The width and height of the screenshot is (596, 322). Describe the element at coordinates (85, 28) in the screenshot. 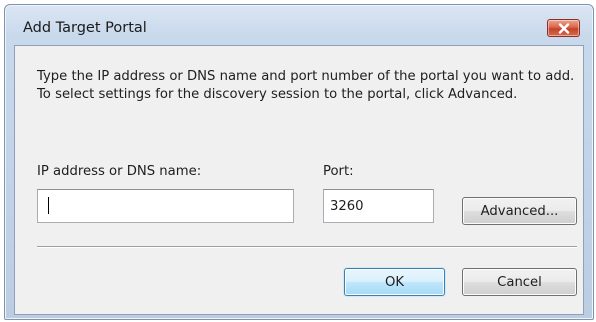

I see `window-title: Add Target Portal` at that location.